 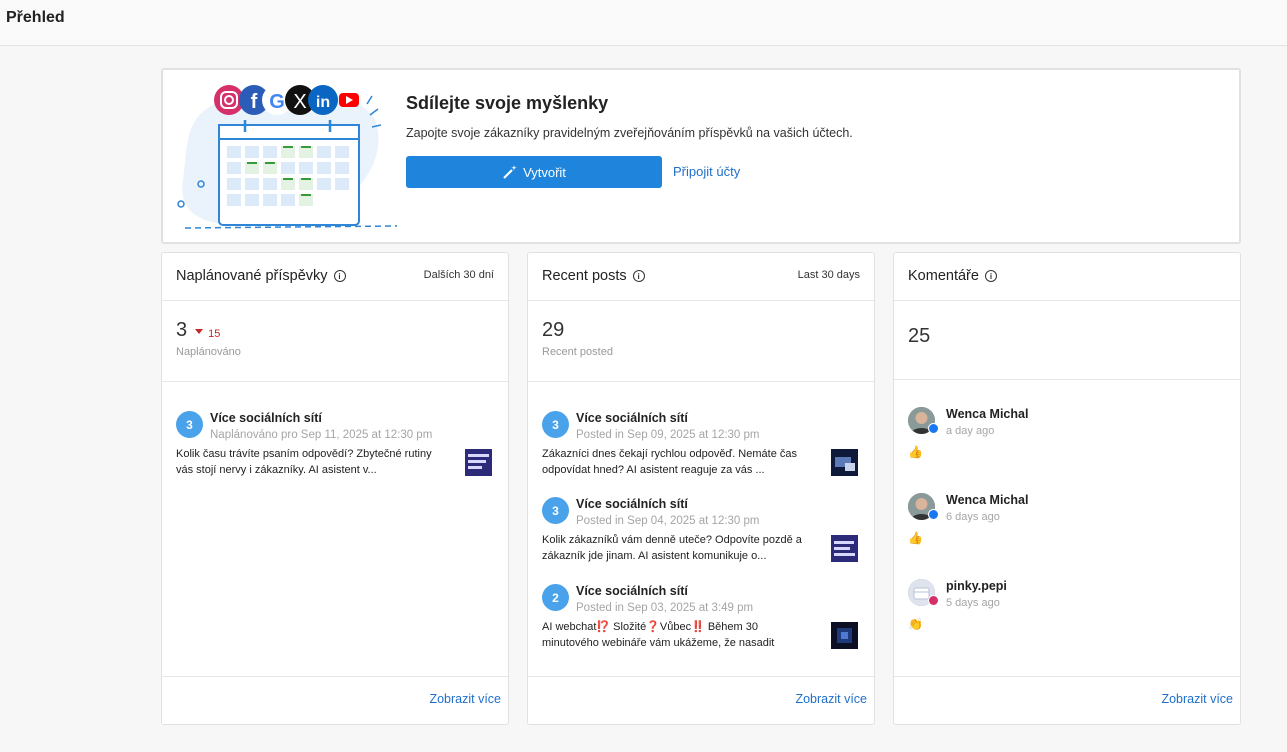 I want to click on recent-stat: 29, so click(x=553, y=330).